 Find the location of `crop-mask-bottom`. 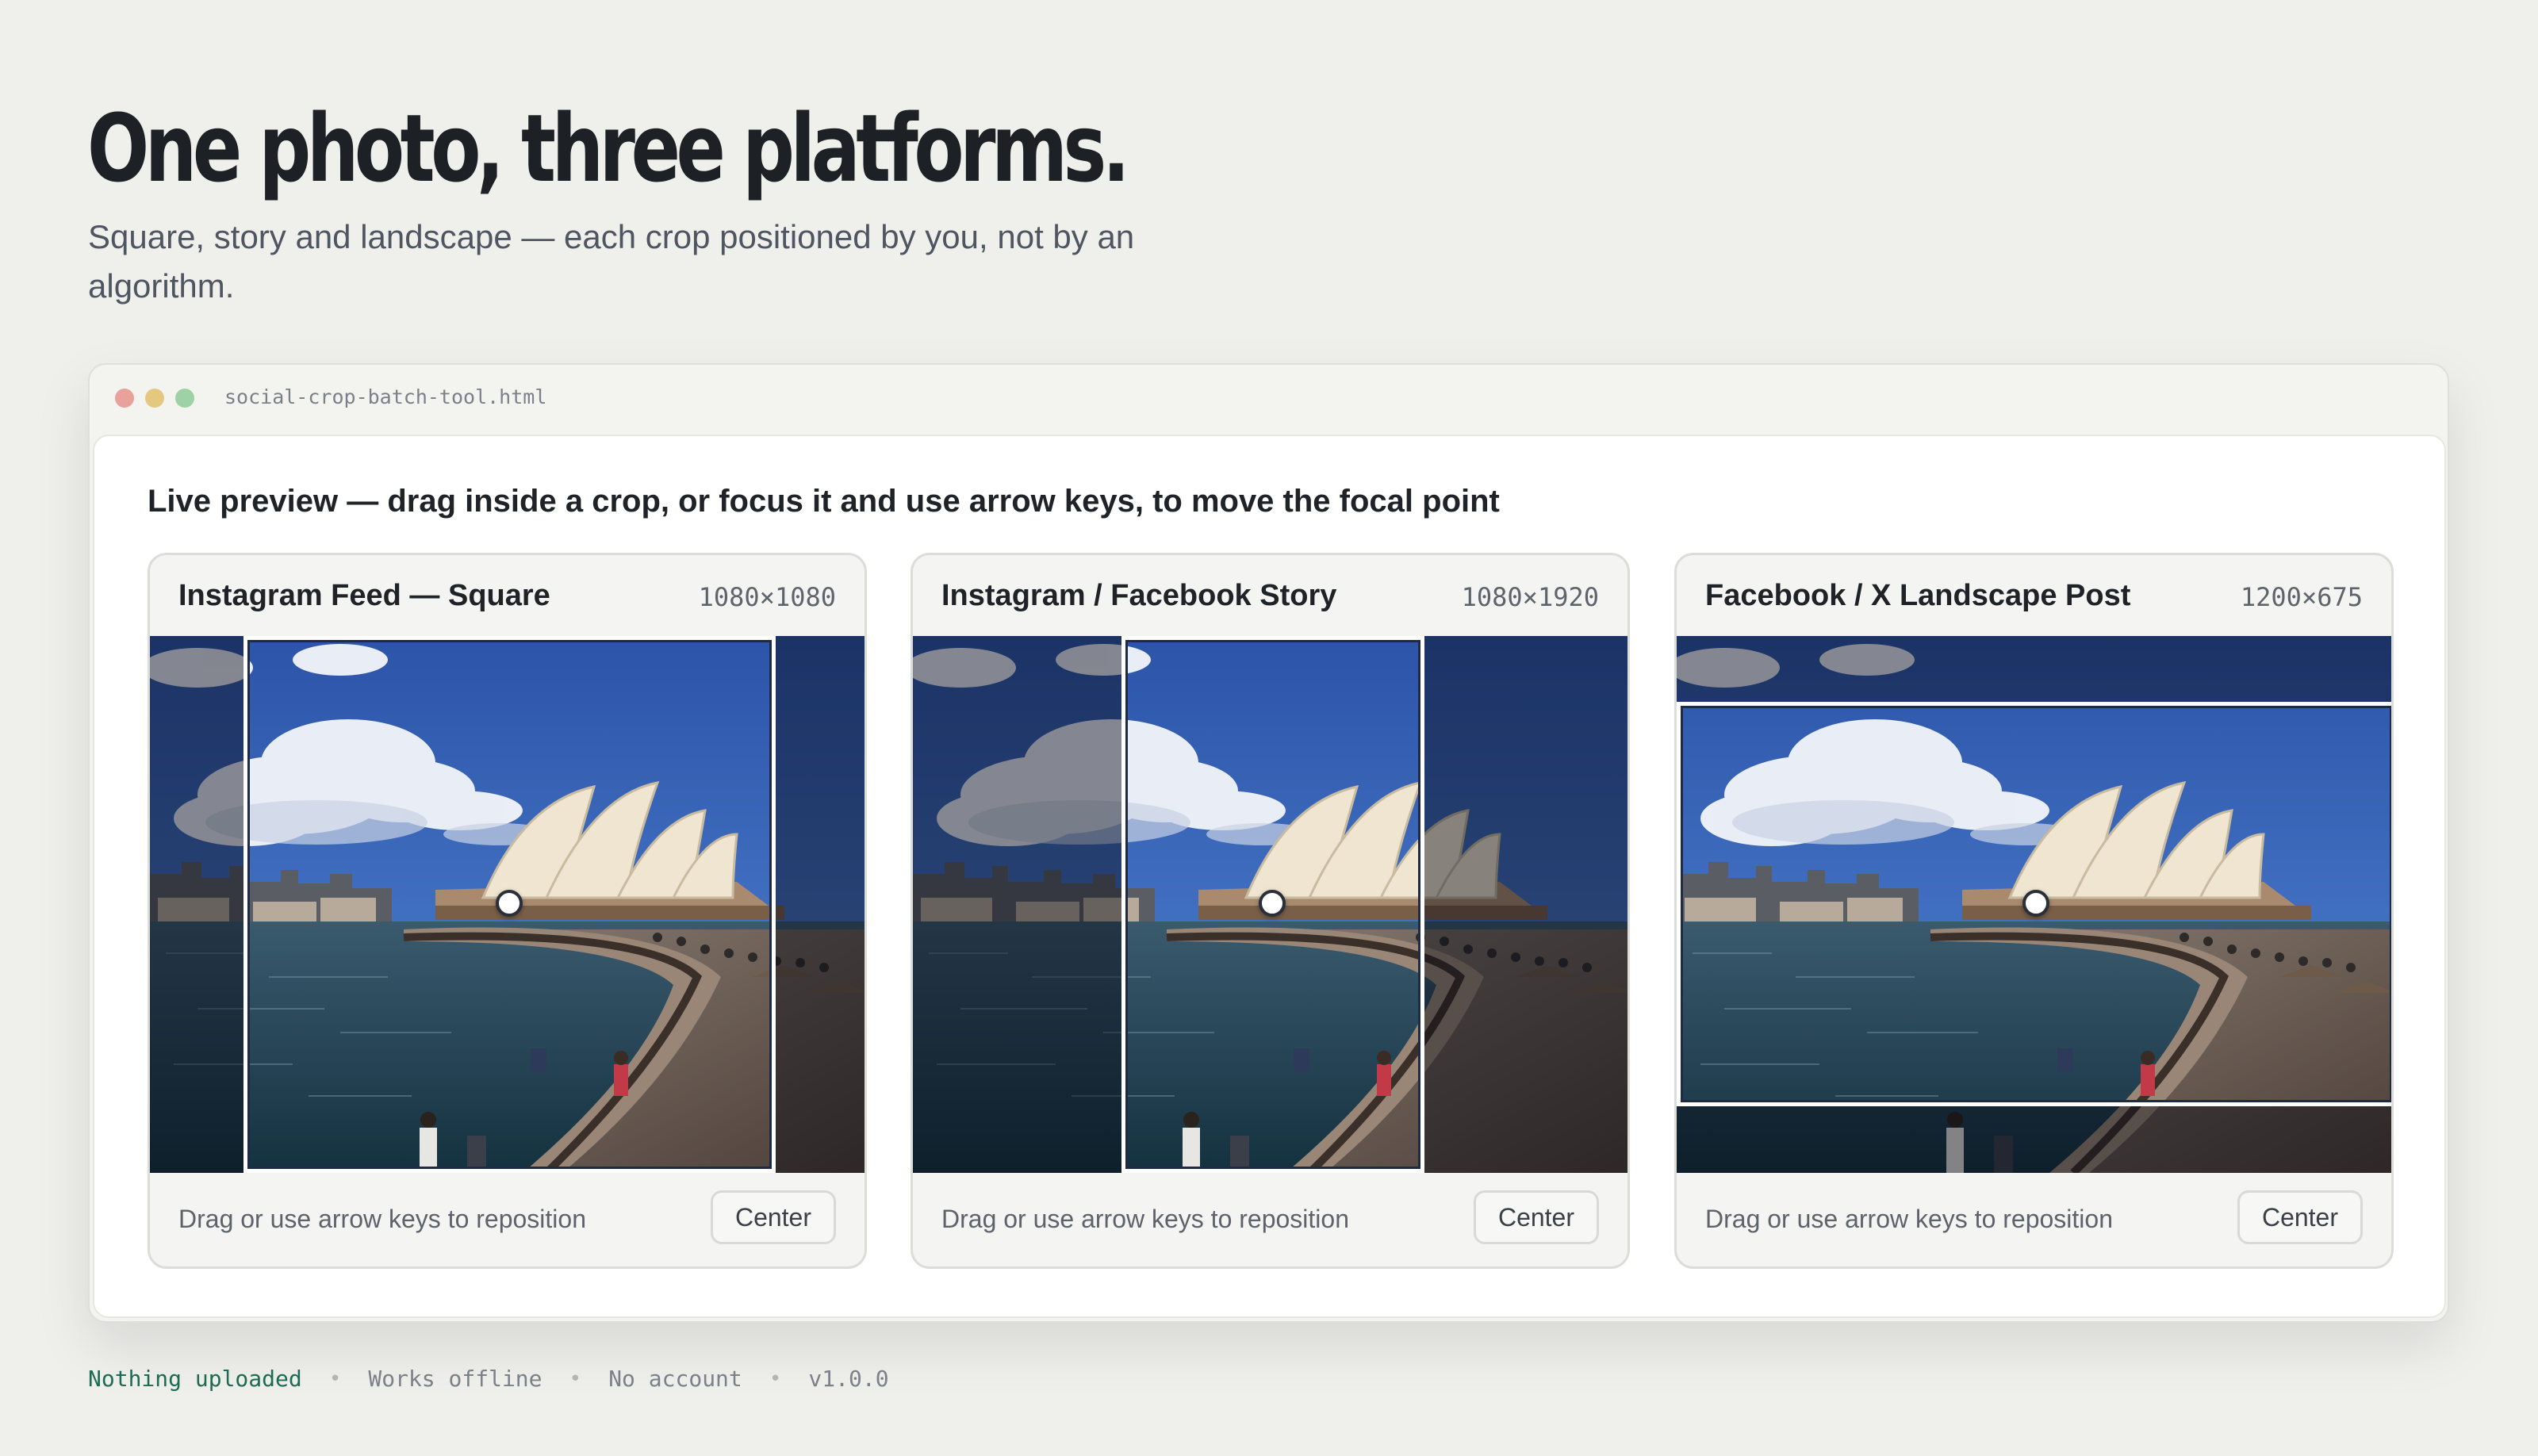

crop-mask-bottom is located at coordinates (2034, 1139).